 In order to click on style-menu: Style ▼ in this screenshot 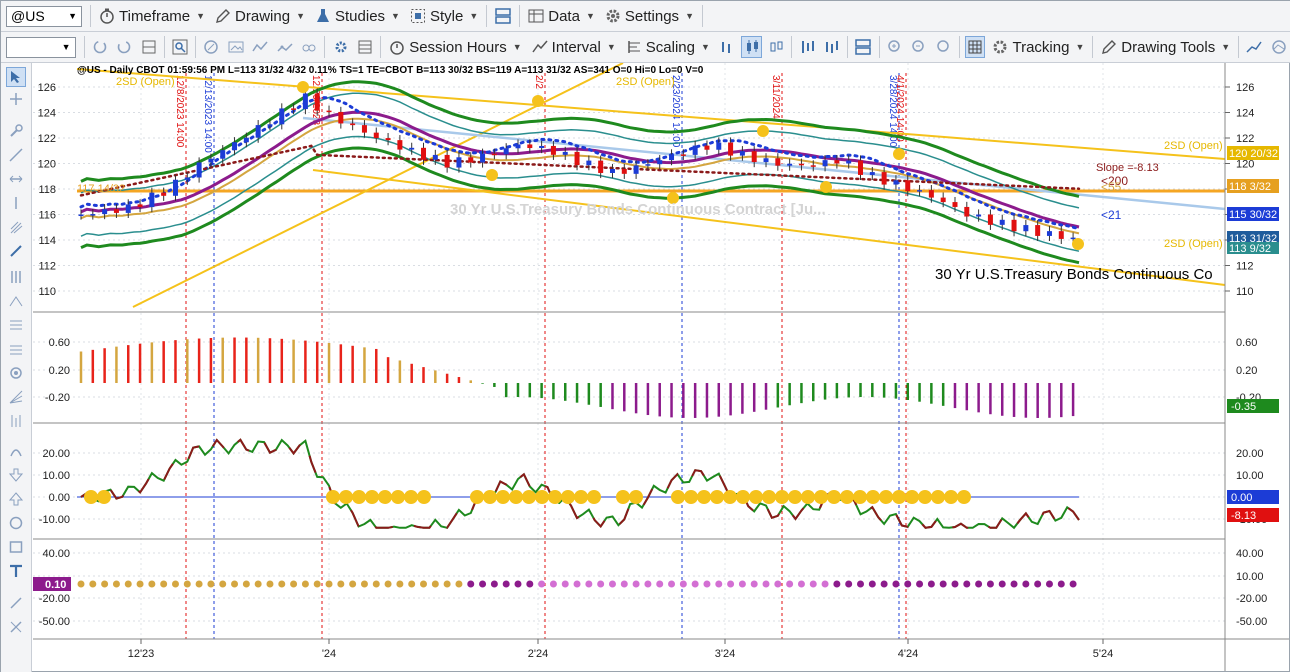, I will do `click(444, 16)`.